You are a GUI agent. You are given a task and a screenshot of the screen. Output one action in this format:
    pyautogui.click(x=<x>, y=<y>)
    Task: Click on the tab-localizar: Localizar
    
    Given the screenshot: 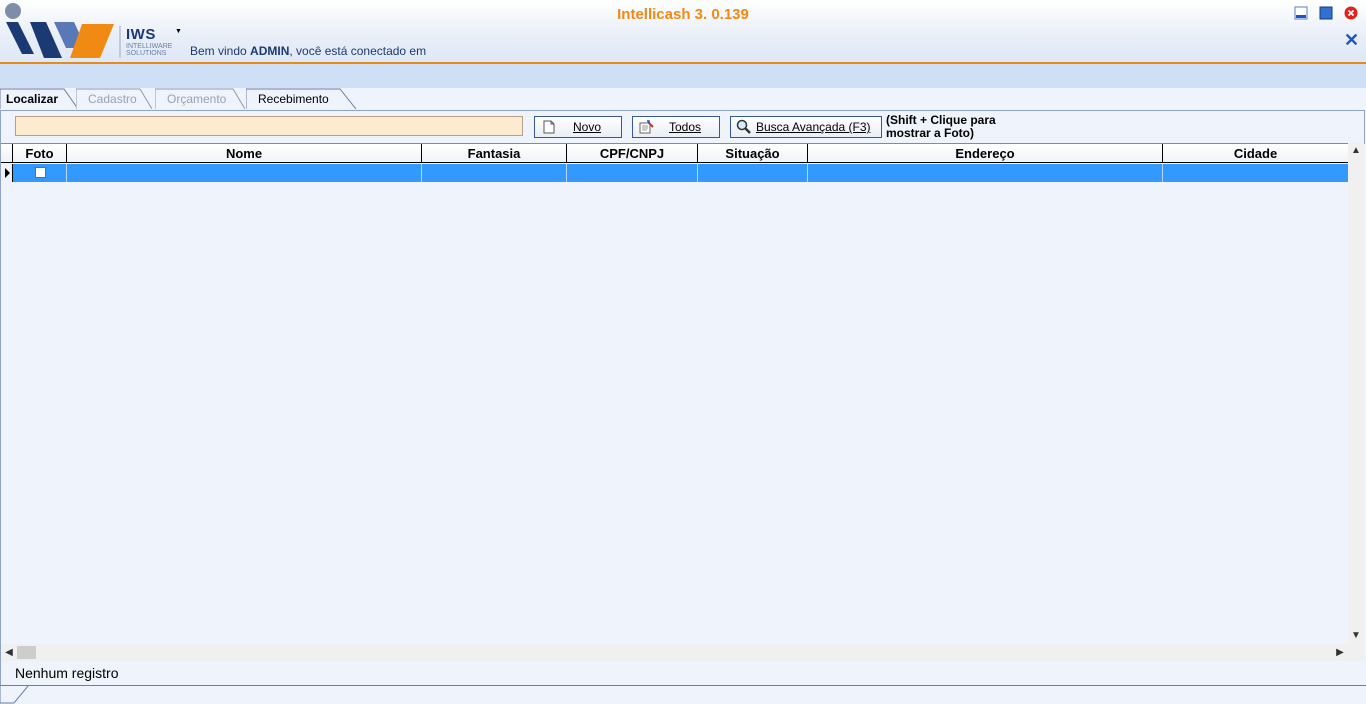 What is the action you would take?
    pyautogui.click(x=39, y=98)
    